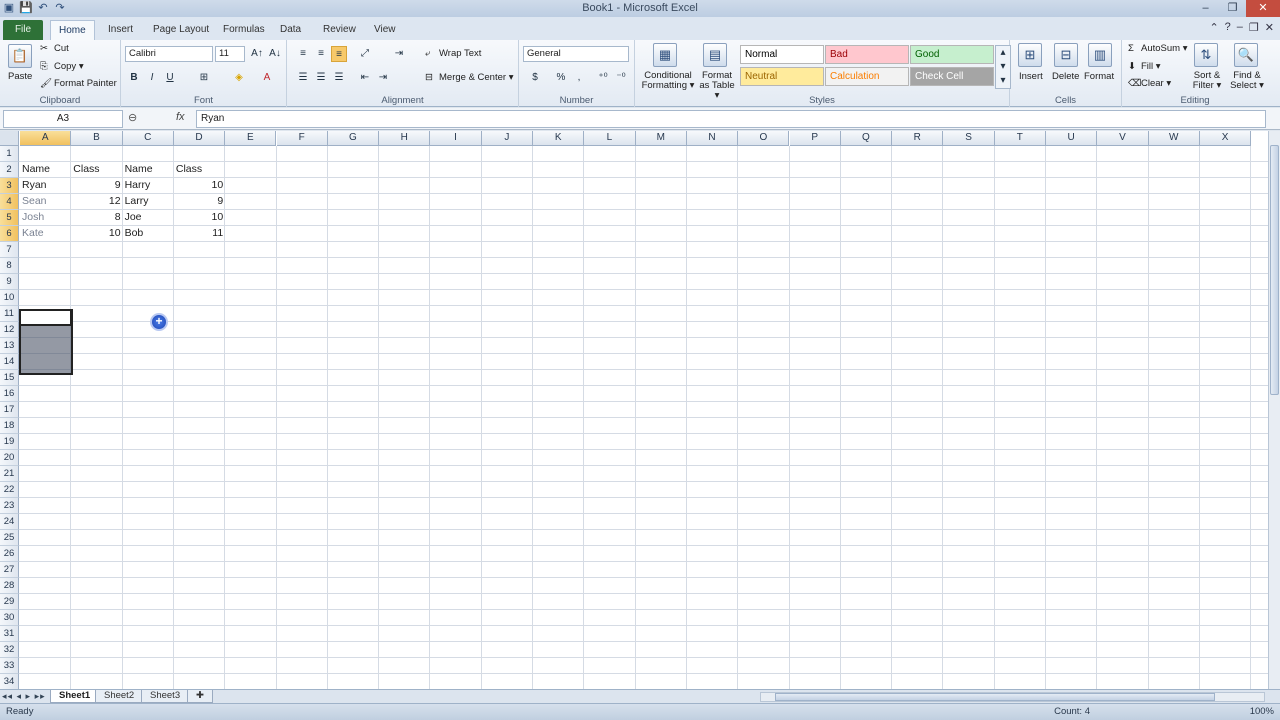 The width and height of the screenshot is (1280, 720). What do you see at coordinates (239, 78) in the screenshot?
I see `fill-color-icon: ◈` at bounding box center [239, 78].